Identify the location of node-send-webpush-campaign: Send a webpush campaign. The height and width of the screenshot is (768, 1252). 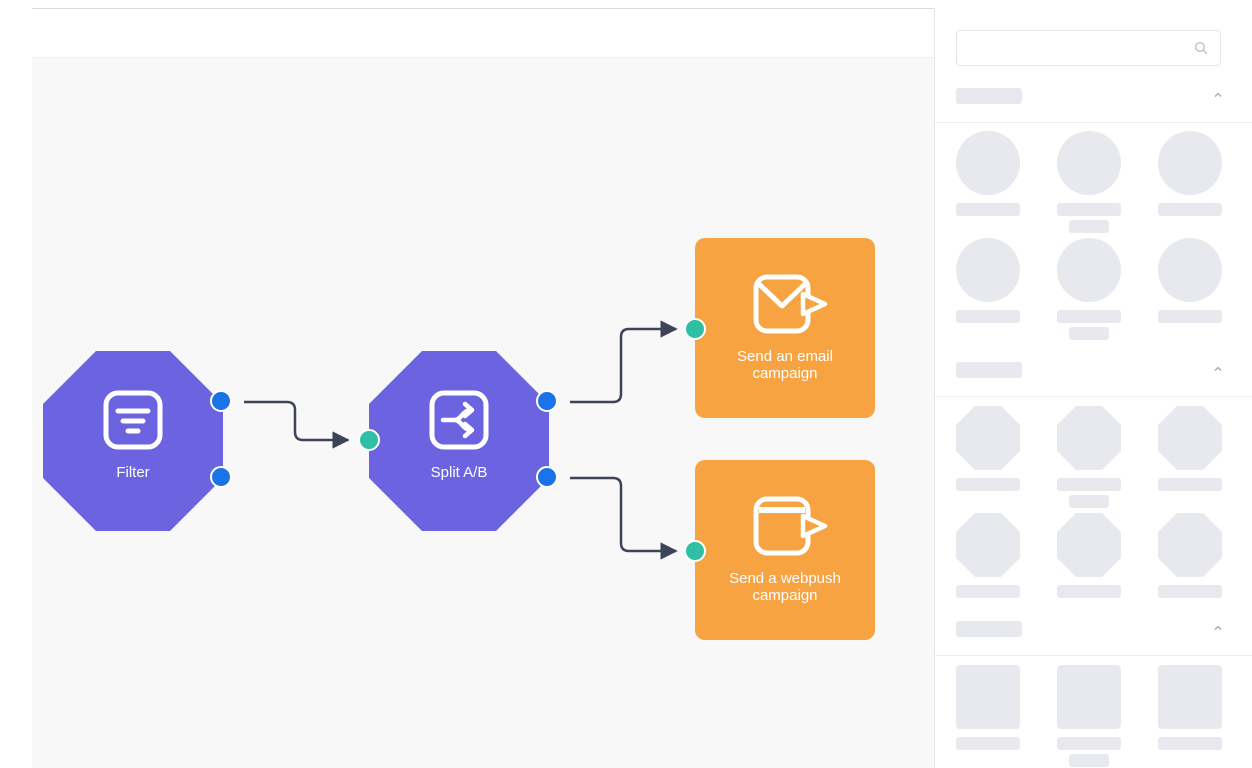
(785, 550).